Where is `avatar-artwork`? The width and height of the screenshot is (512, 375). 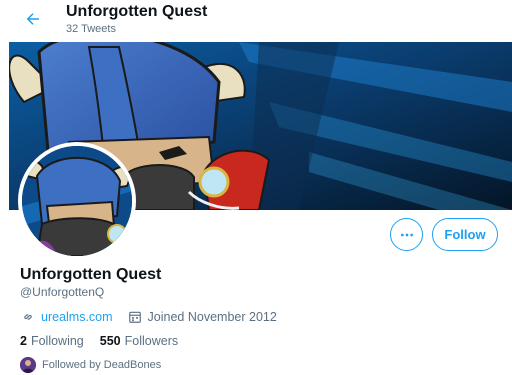
avatar-artwork is located at coordinates (77, 201).